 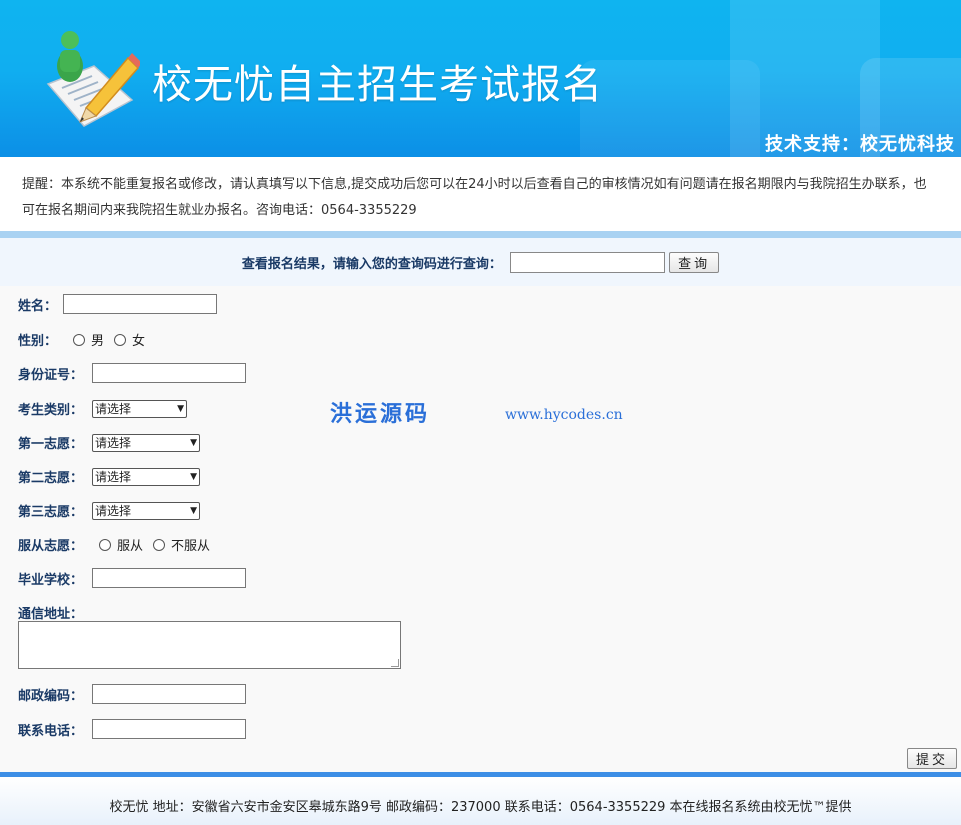 What do you see at coordinates (51, 410) in the screenshot?
I see `category-label: 考生类别：` at bounding box center [51, 410].